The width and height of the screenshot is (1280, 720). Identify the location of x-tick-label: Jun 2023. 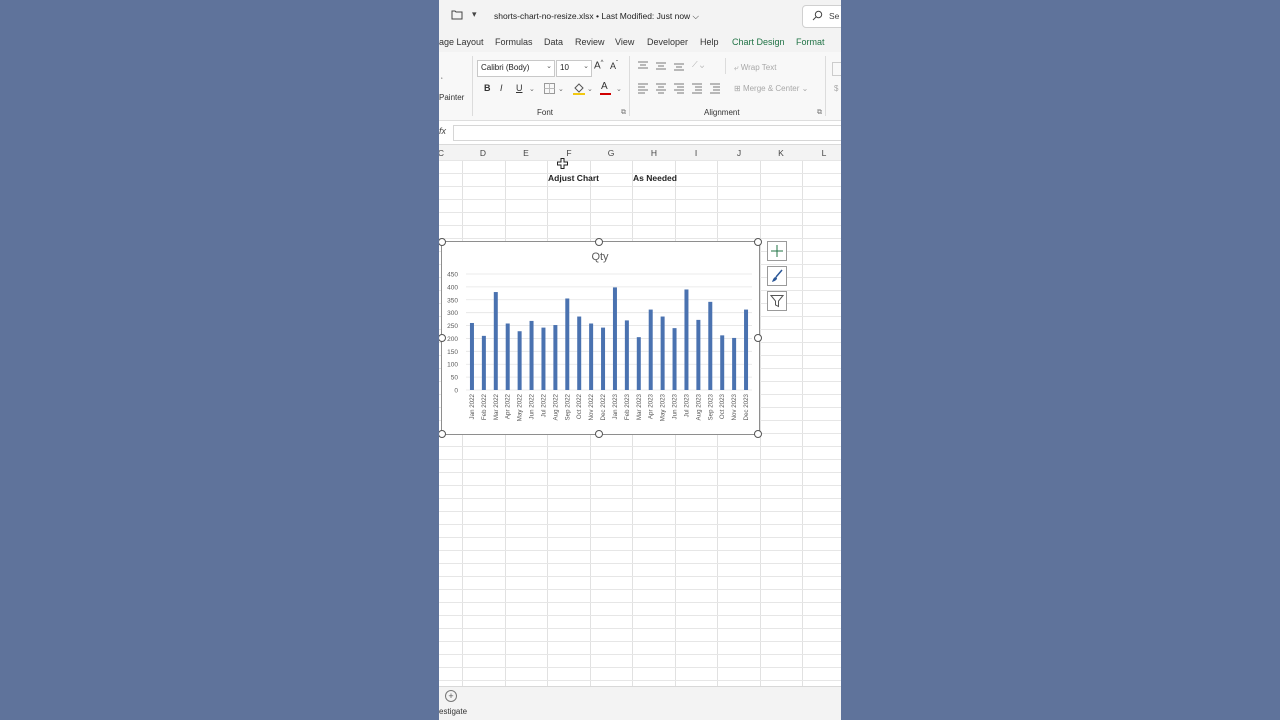
(675, 406).